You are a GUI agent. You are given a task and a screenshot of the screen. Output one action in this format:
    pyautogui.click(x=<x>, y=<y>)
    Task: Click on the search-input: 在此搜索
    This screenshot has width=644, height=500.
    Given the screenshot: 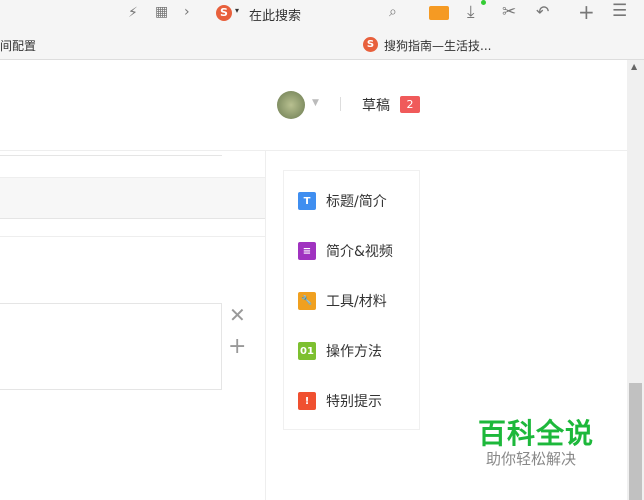 What is the action you would take?
    pyautogui.click(x=275, y=14)
    